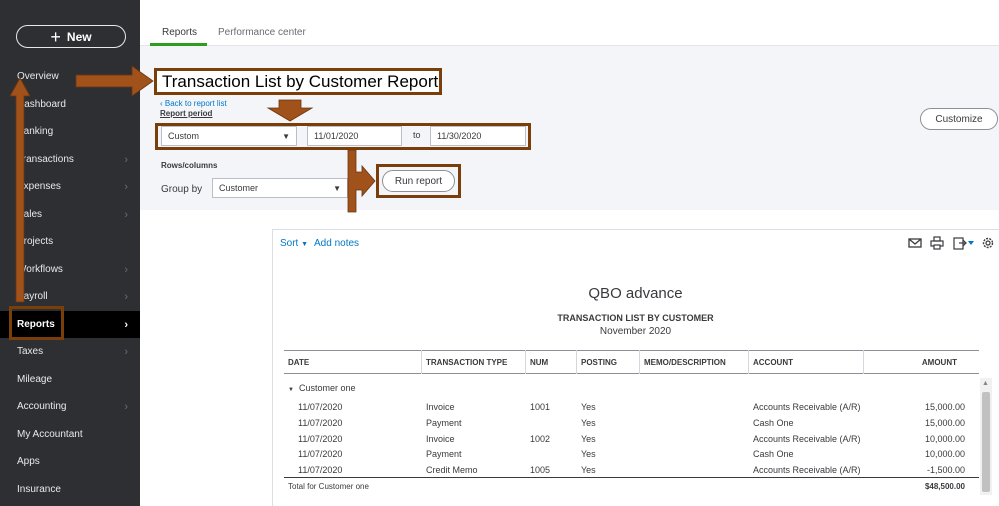 This screenshot has width=999, height=506. Describe the element at coordinates (540, 470) in the screenshot. I see `cell-num: 1005` at that location.